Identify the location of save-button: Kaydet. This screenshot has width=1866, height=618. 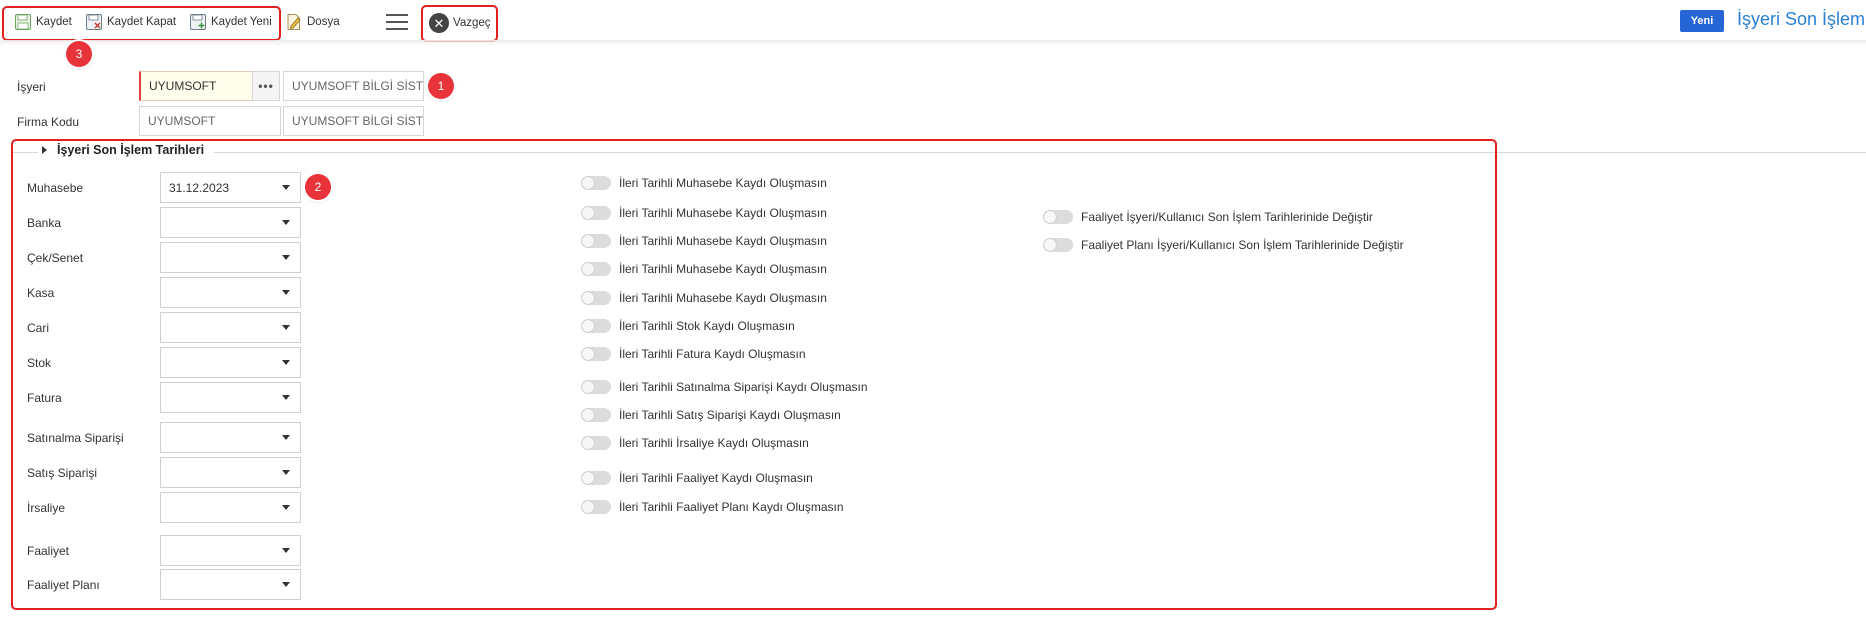
(43, 22).